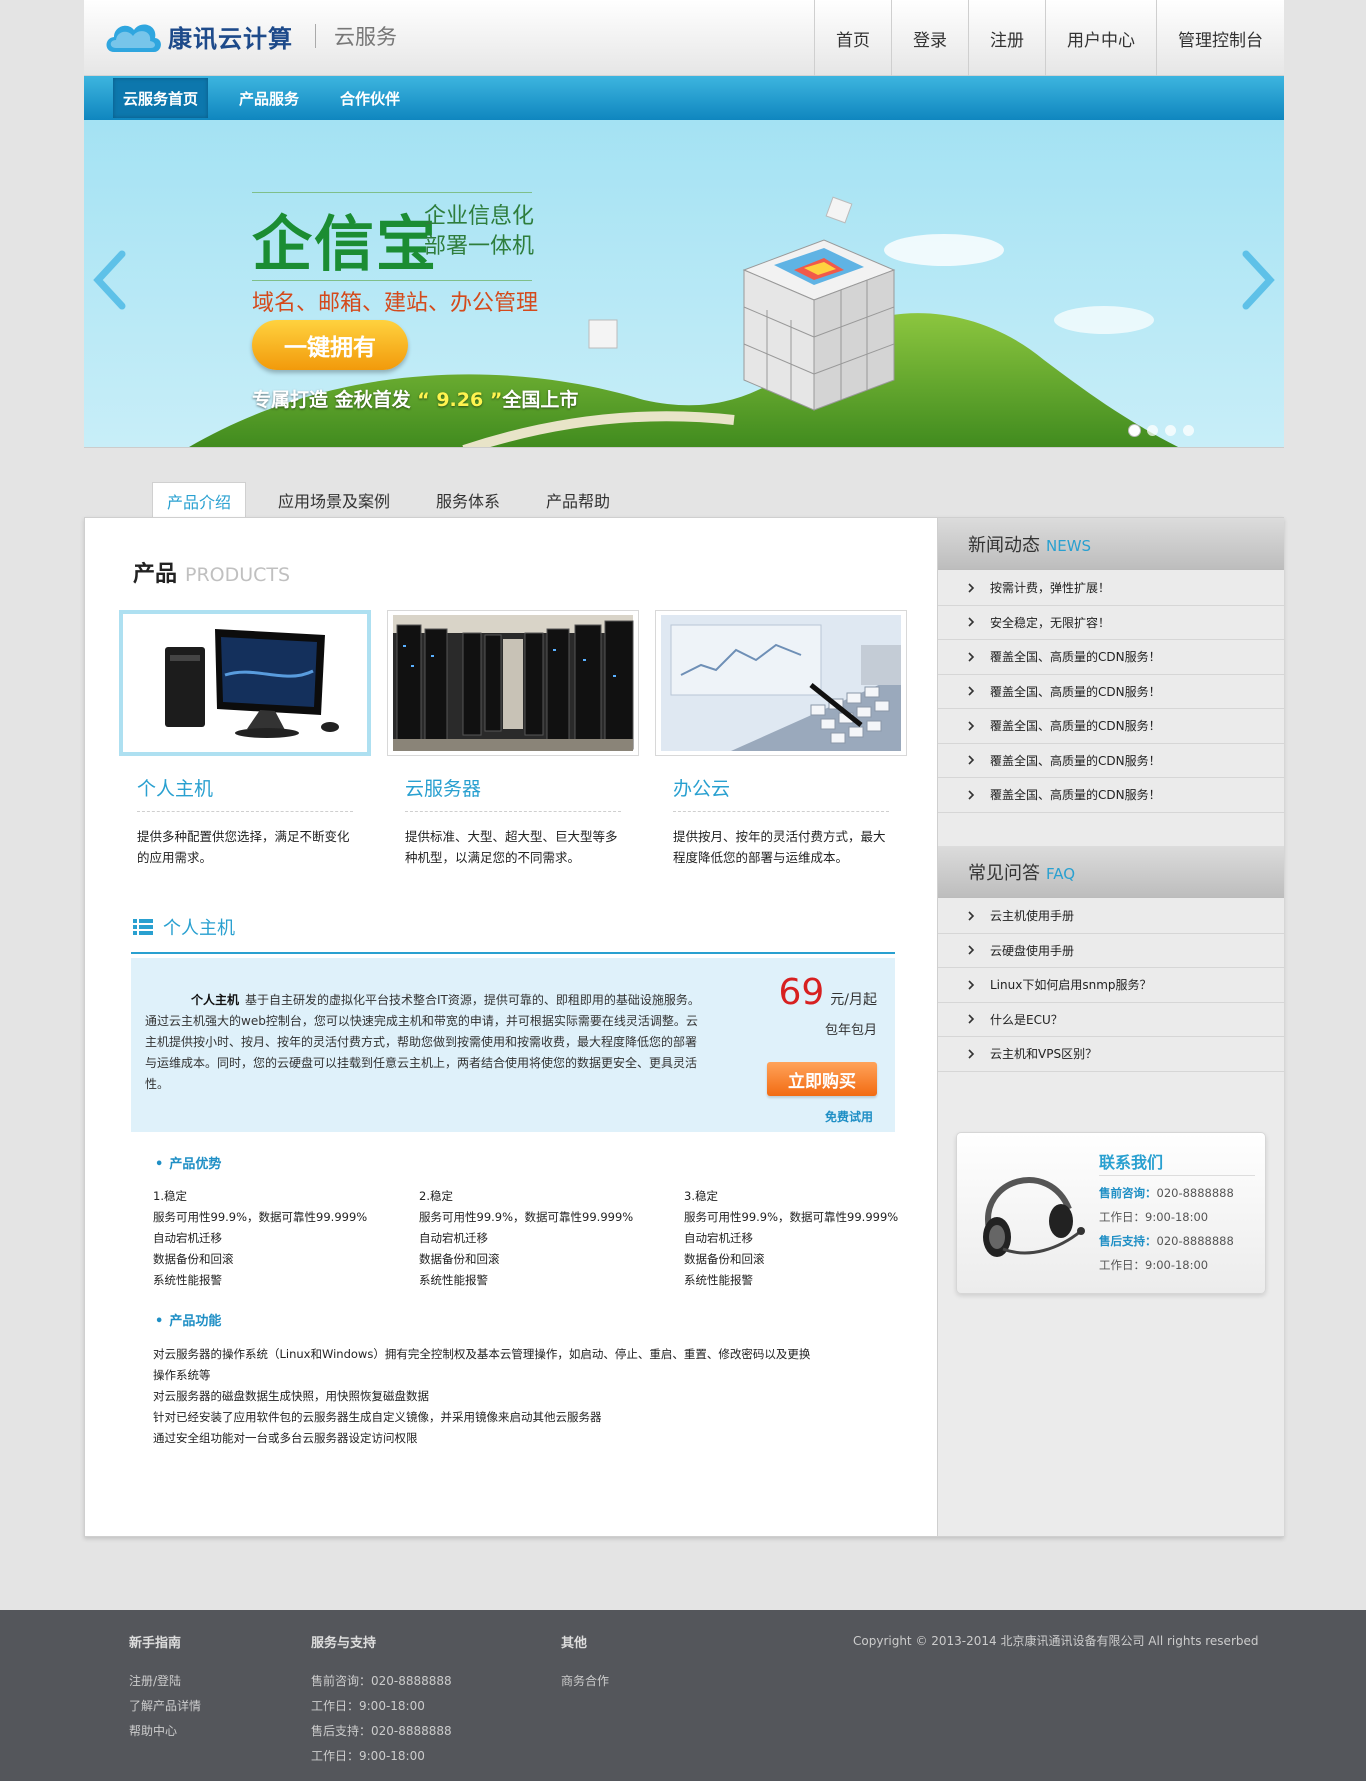 Image resolution: width=1366 pixels, height=1781 pixels. What do you see at coordinates (165, 1706) in the screenshot?
I see `footer-link: 了解产品详情` at bounding box center [165, 1706].